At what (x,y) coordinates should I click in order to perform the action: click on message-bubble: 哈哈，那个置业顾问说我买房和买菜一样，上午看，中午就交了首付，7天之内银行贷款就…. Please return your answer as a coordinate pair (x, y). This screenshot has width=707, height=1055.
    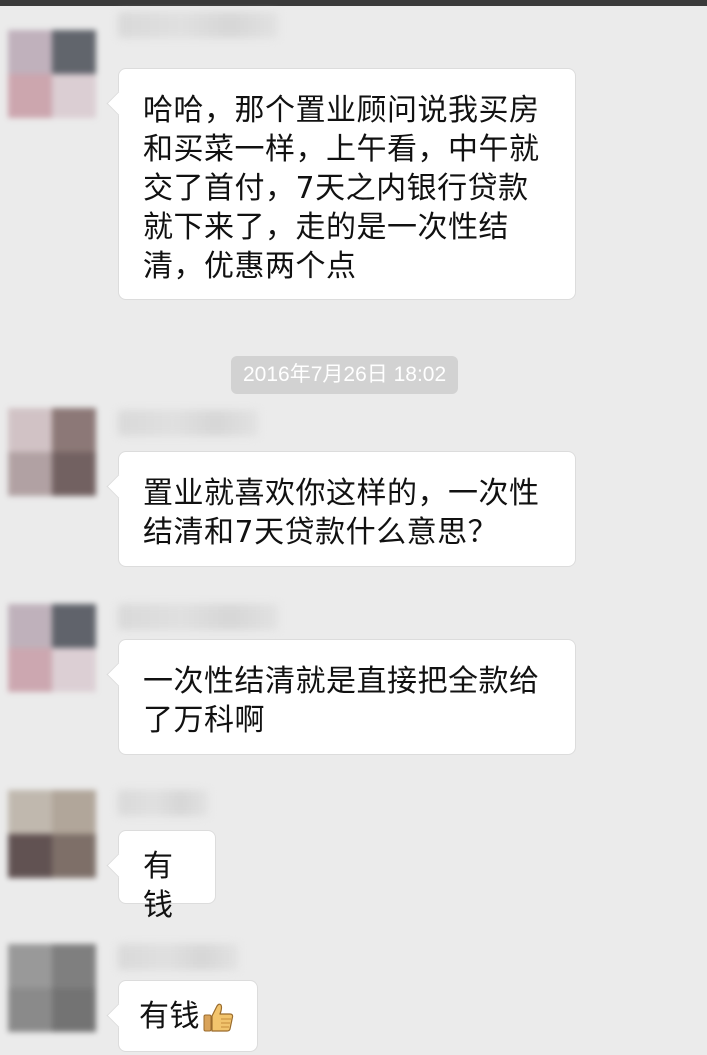
    Looking at the image, I should click on (347, 184).